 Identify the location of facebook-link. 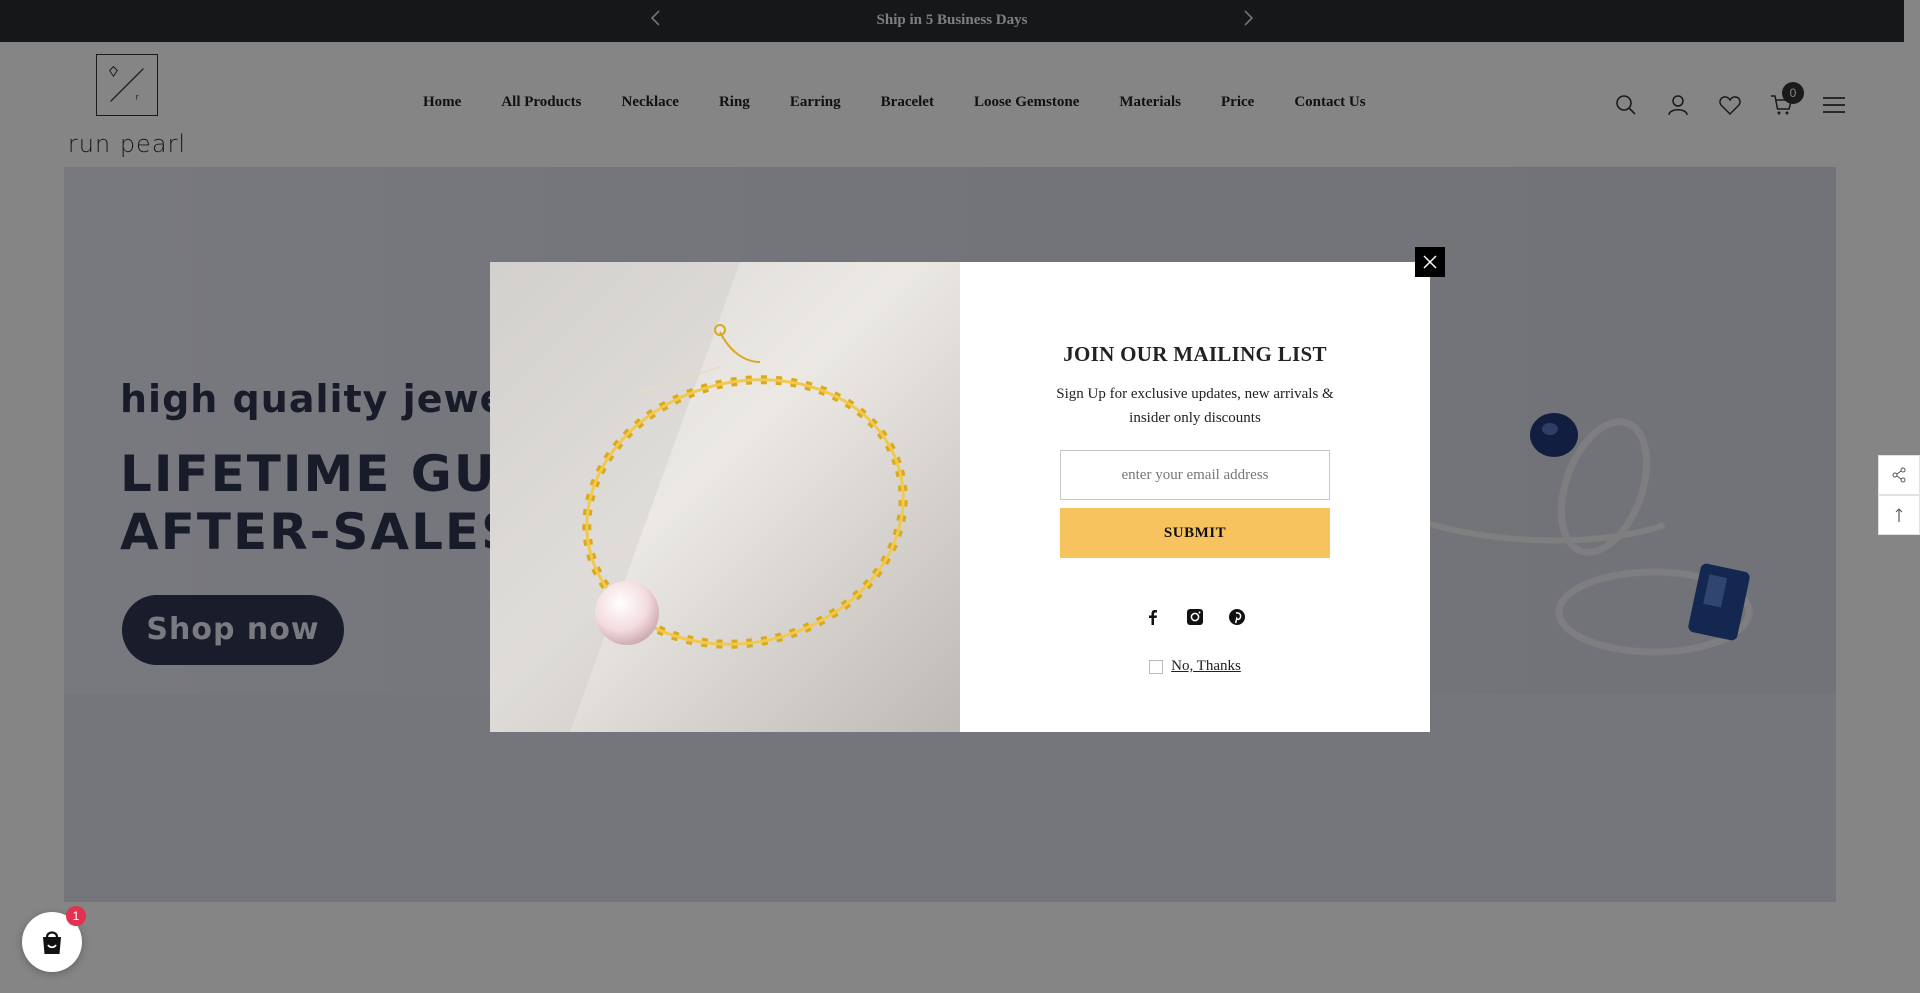
(1153, 617).